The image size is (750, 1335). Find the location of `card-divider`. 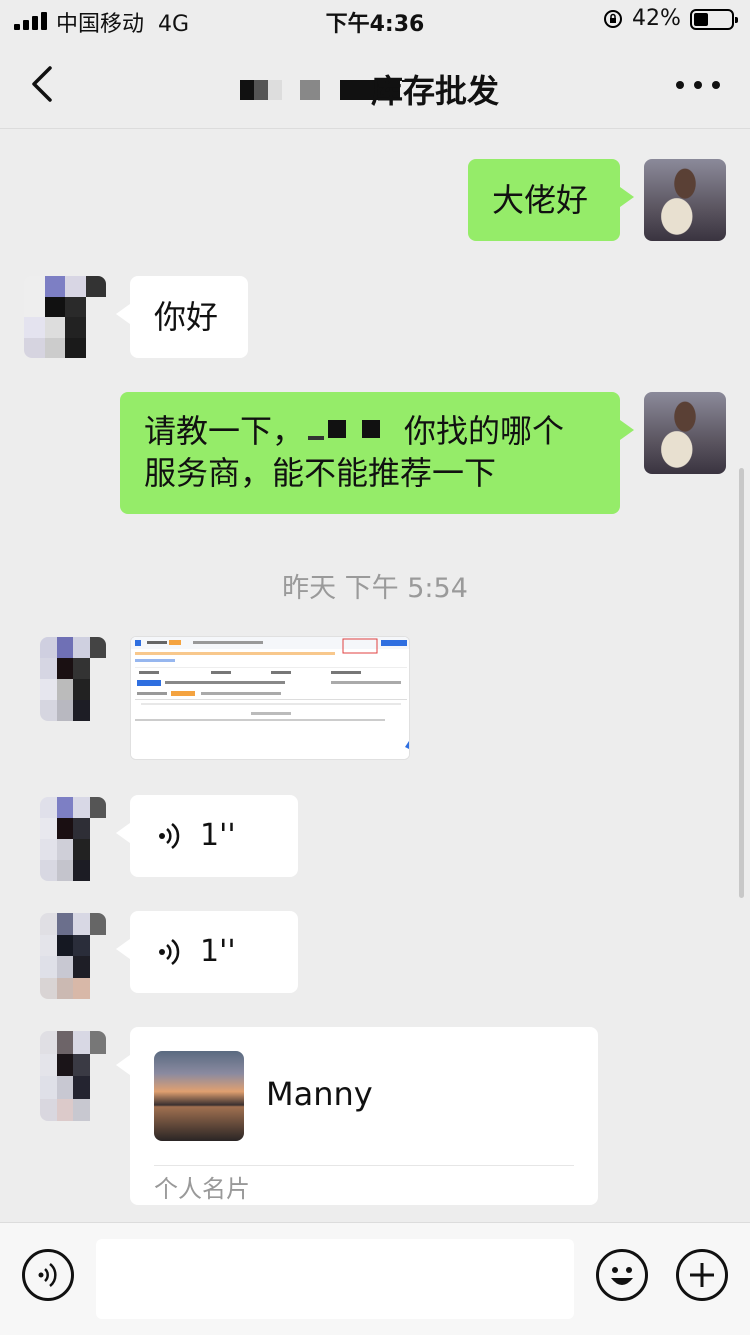

card-divider is located at coordinates (364, 1165).